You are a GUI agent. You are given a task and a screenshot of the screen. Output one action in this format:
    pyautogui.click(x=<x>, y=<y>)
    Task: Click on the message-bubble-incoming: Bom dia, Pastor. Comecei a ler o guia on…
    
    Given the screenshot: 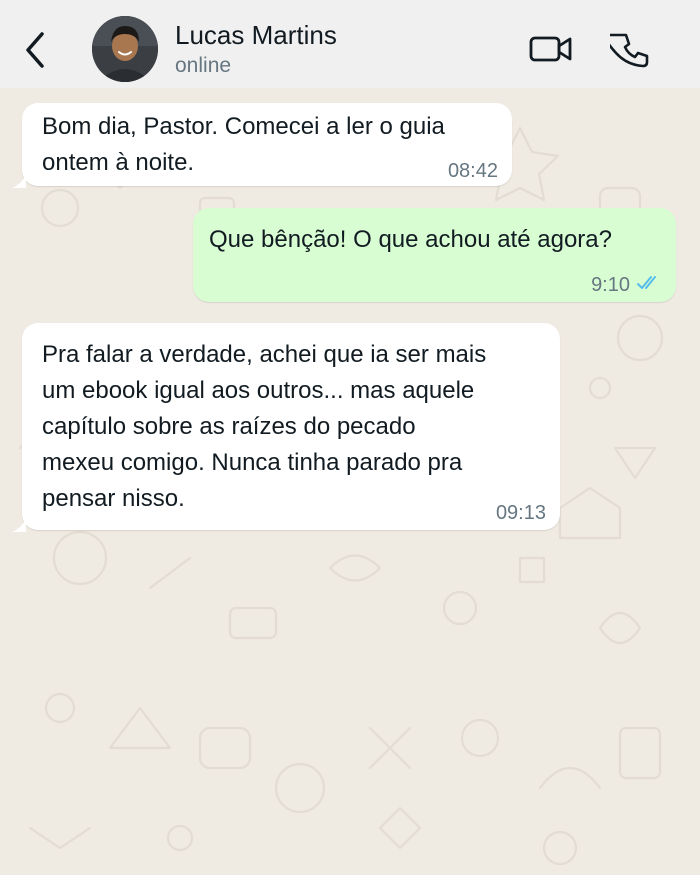 What is the action you would take?
    pyautogui.click(x=267, y=144)
    